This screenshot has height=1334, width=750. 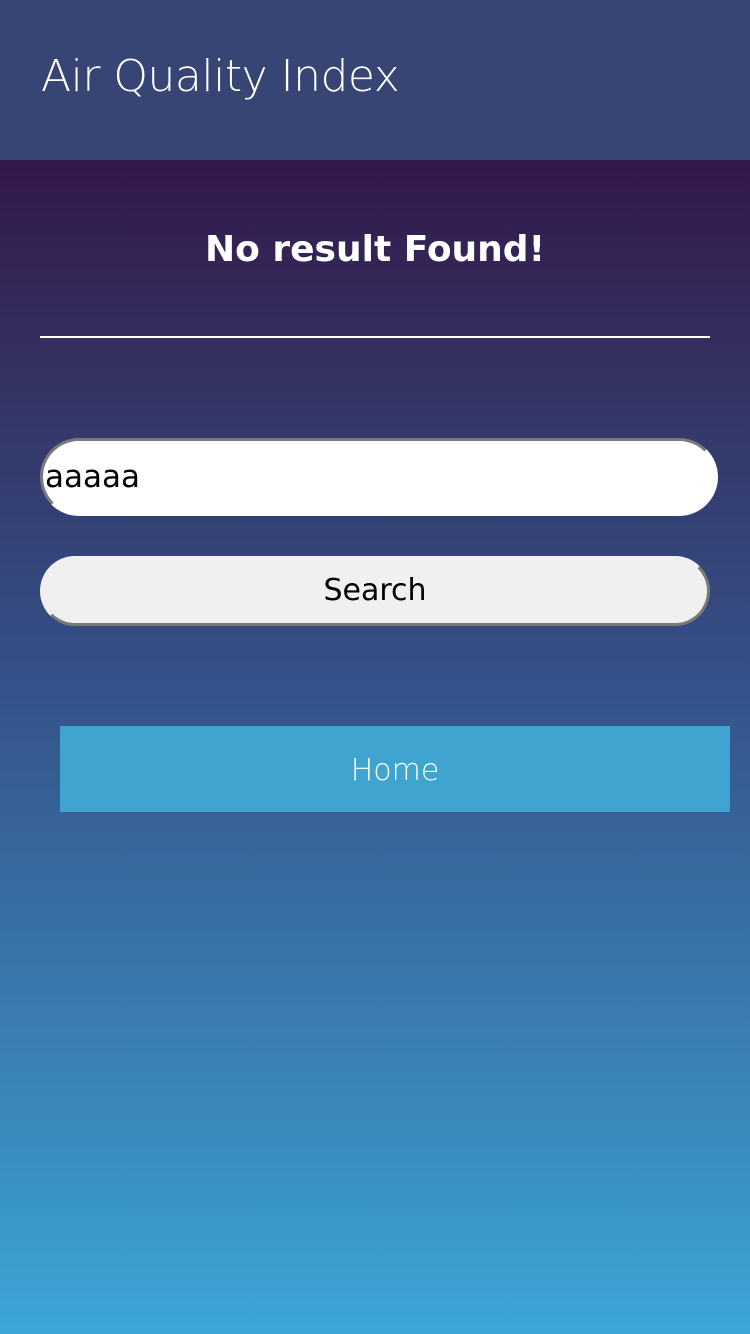 What do you see at coordinates (375, 591) in the screenshot?
I see `search-button: Search` at bounding box center [375, 591].